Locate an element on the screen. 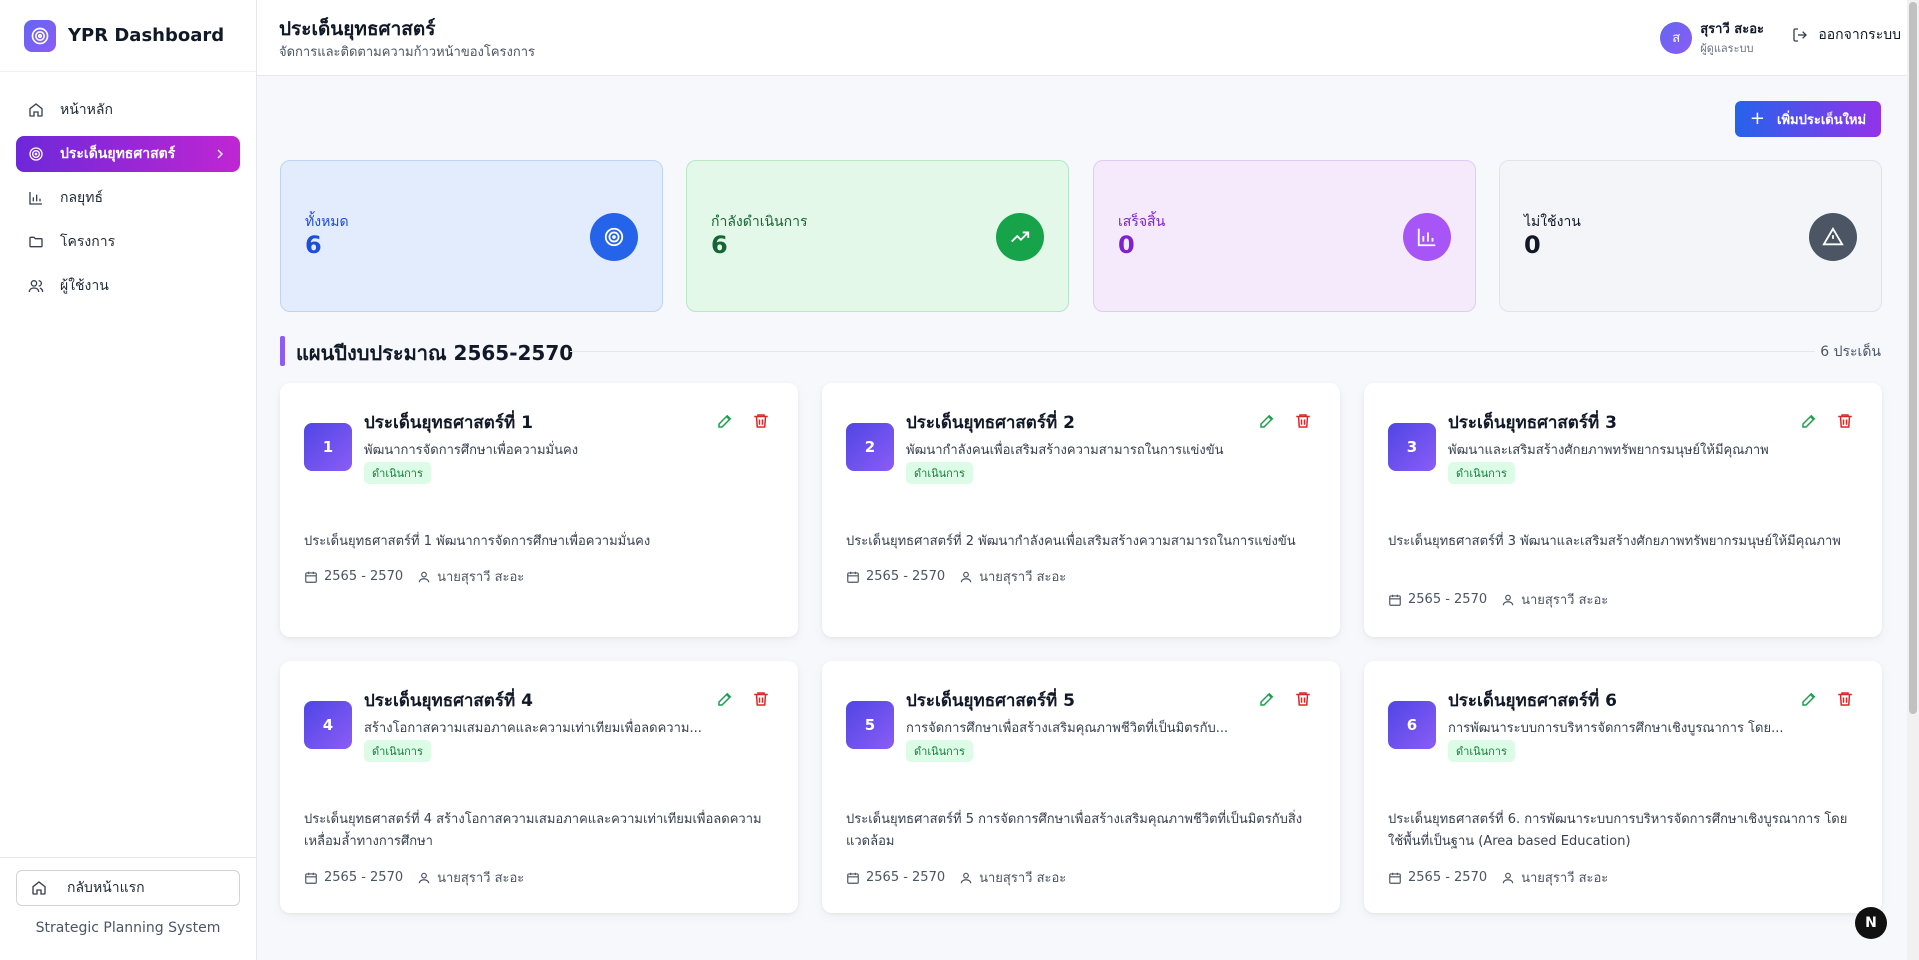  stat-value: 0 is located at coordinates (1532, 245).